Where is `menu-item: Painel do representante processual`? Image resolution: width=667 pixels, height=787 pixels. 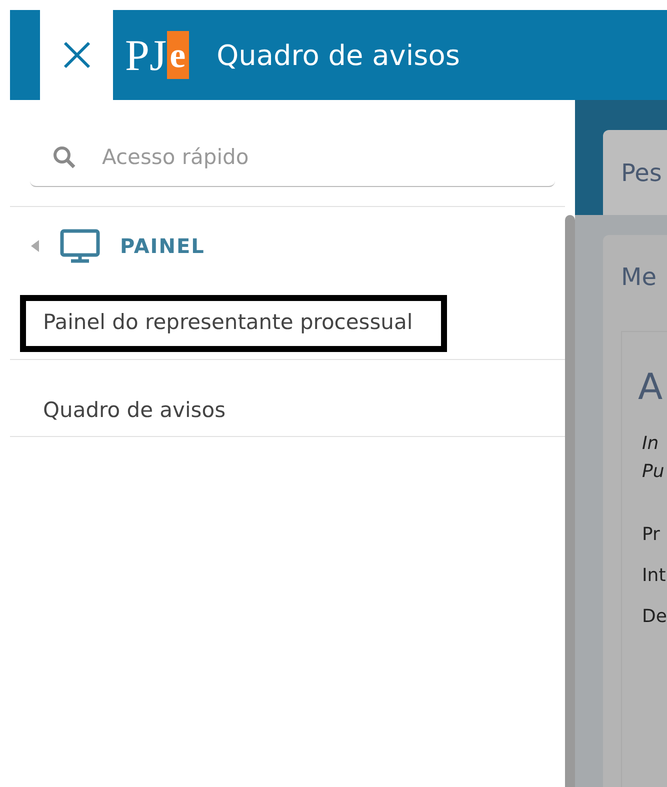 menu-item: Painel do representante processual is located at coordinates (233, 323).